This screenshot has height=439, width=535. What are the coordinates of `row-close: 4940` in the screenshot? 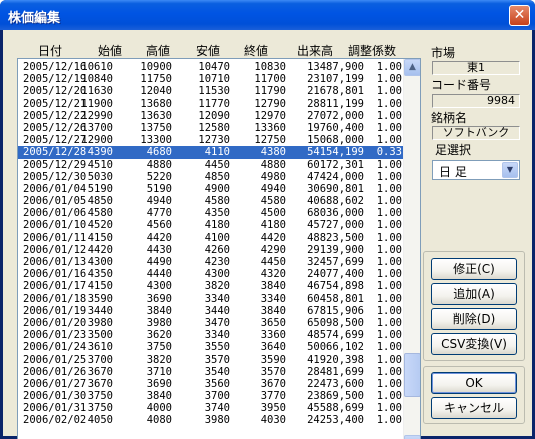 It's located at (273, 188).